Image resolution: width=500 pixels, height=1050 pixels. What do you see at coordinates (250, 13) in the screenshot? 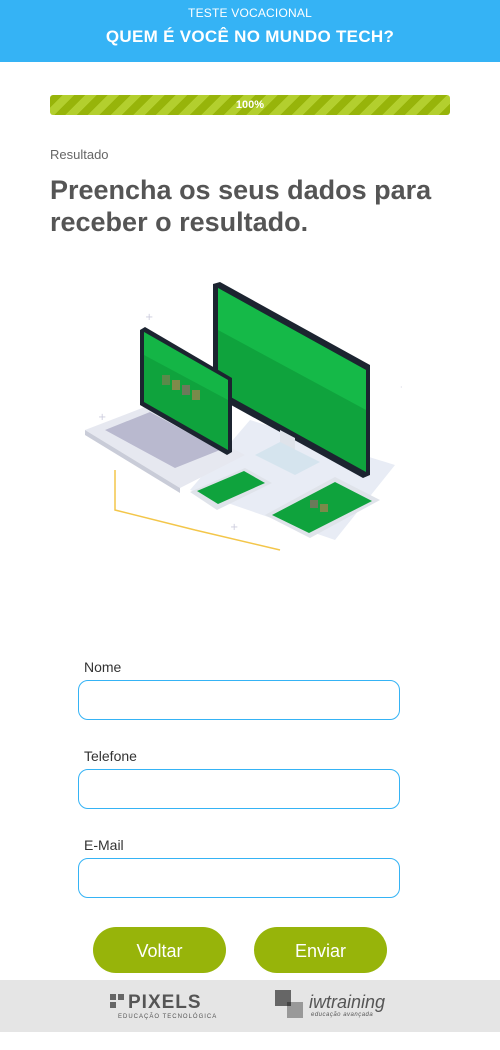
I see `header-kicker: TESTE VOCACIONAL` at bounding box center [250, 13].